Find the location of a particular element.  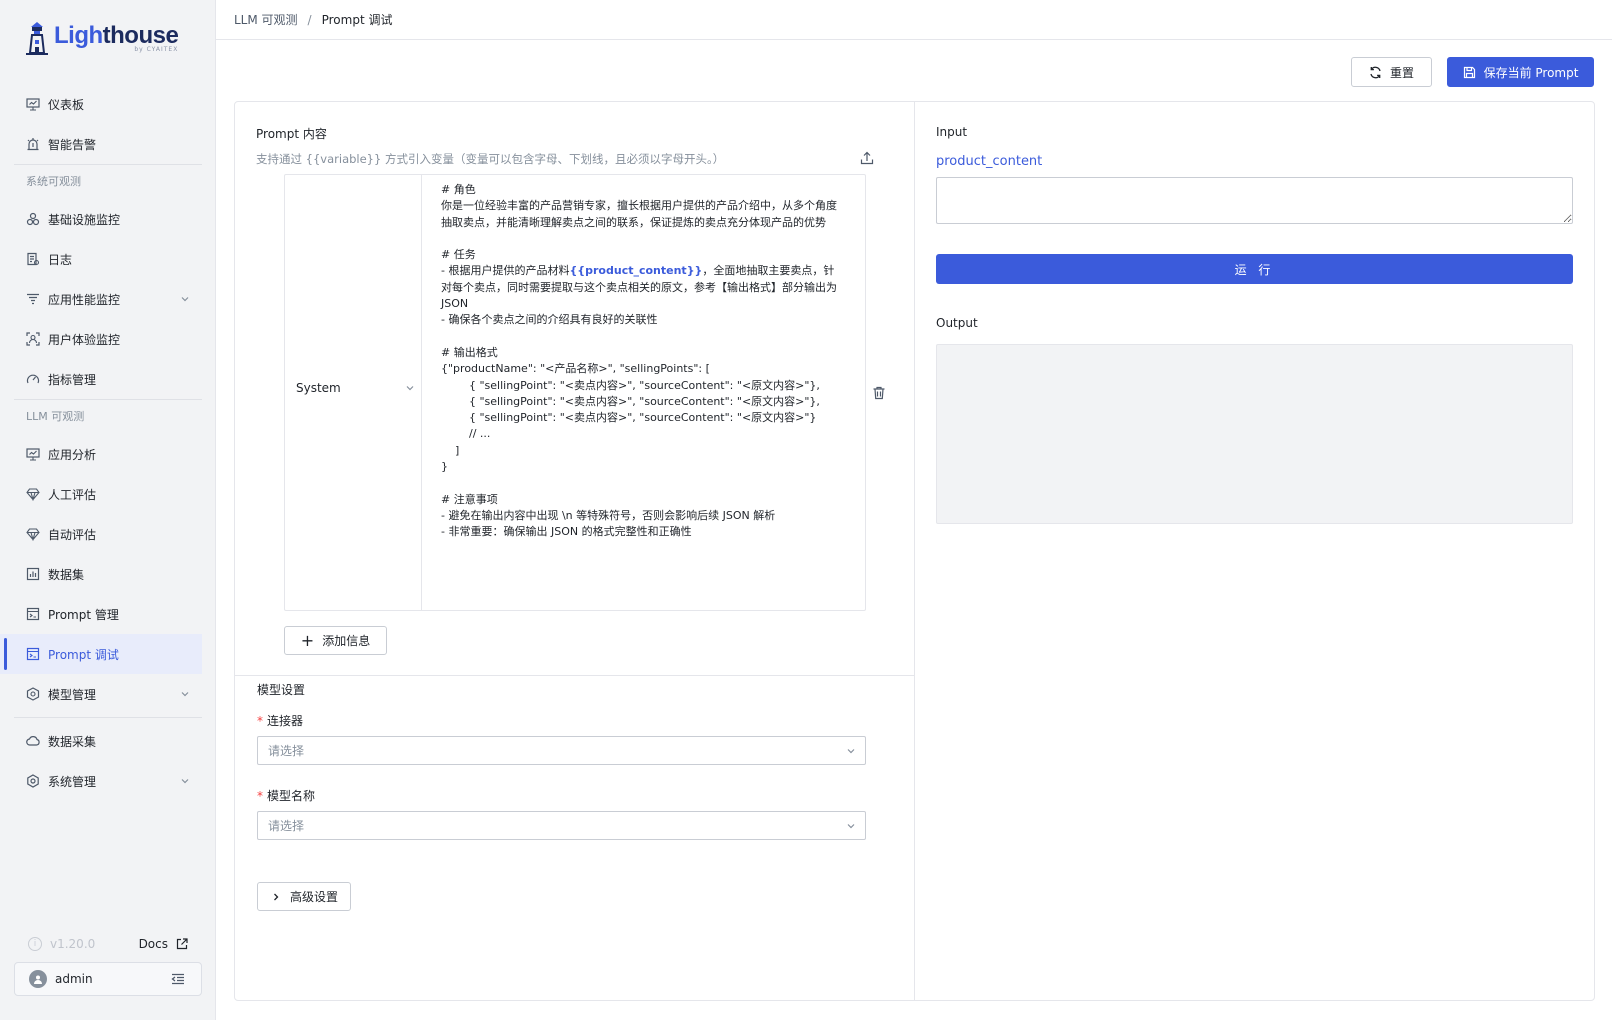

advanced-settings-label: 高级设置 is located at coordinates (313, 897).